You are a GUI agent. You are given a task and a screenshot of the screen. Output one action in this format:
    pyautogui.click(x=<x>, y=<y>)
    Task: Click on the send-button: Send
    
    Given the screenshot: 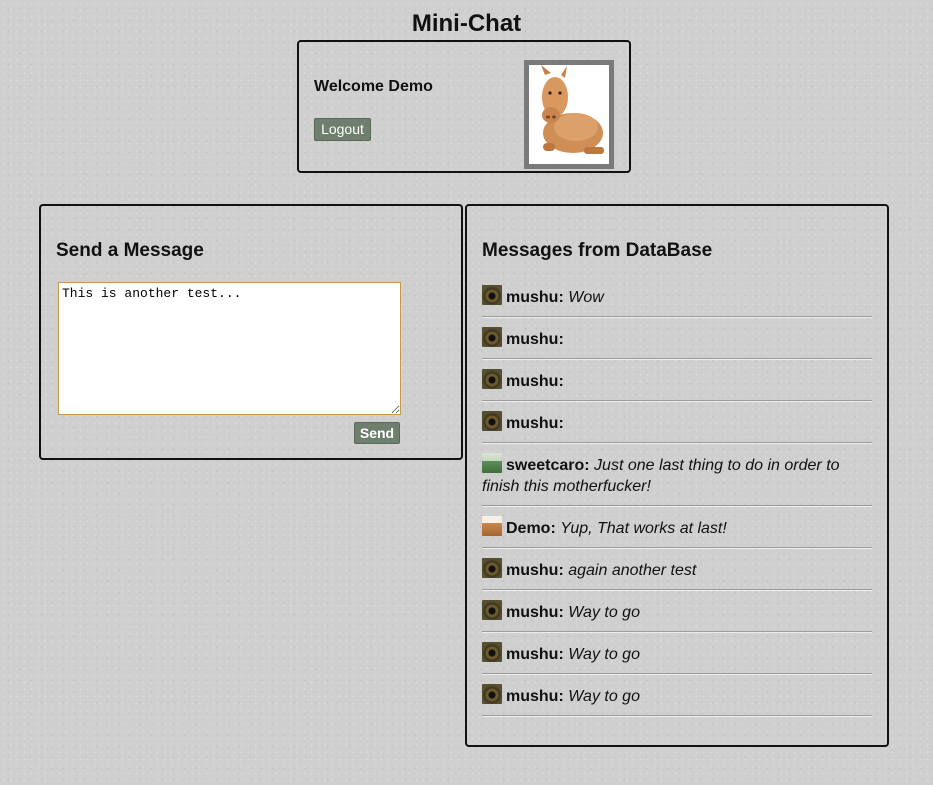 What is the action you would take?
    pyautogui.click(x=377, y=433)
    